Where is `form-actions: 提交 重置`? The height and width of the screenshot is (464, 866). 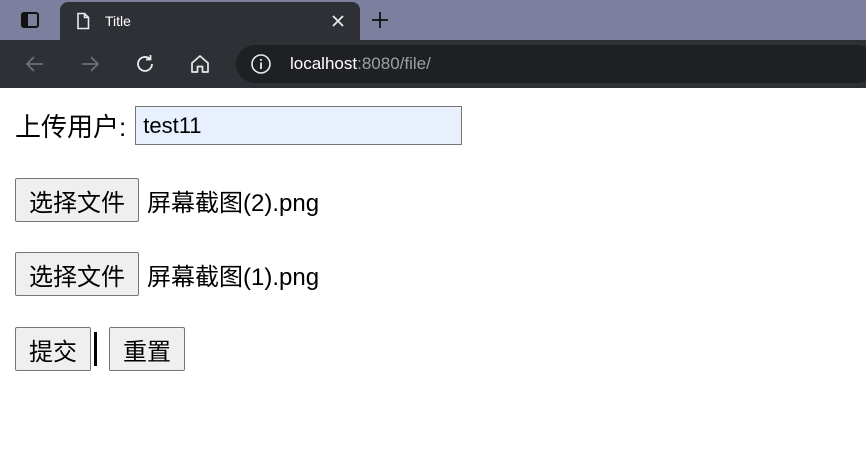
form-actions: 提交 重置 is located at coordinates (100, 349).